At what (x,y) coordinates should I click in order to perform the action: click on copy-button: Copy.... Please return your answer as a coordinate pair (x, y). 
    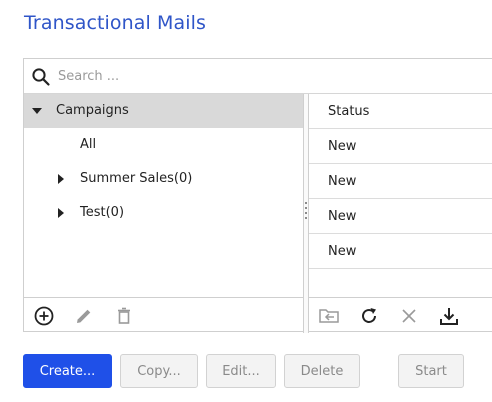
    Looking at the image, I should click on (159, 371).